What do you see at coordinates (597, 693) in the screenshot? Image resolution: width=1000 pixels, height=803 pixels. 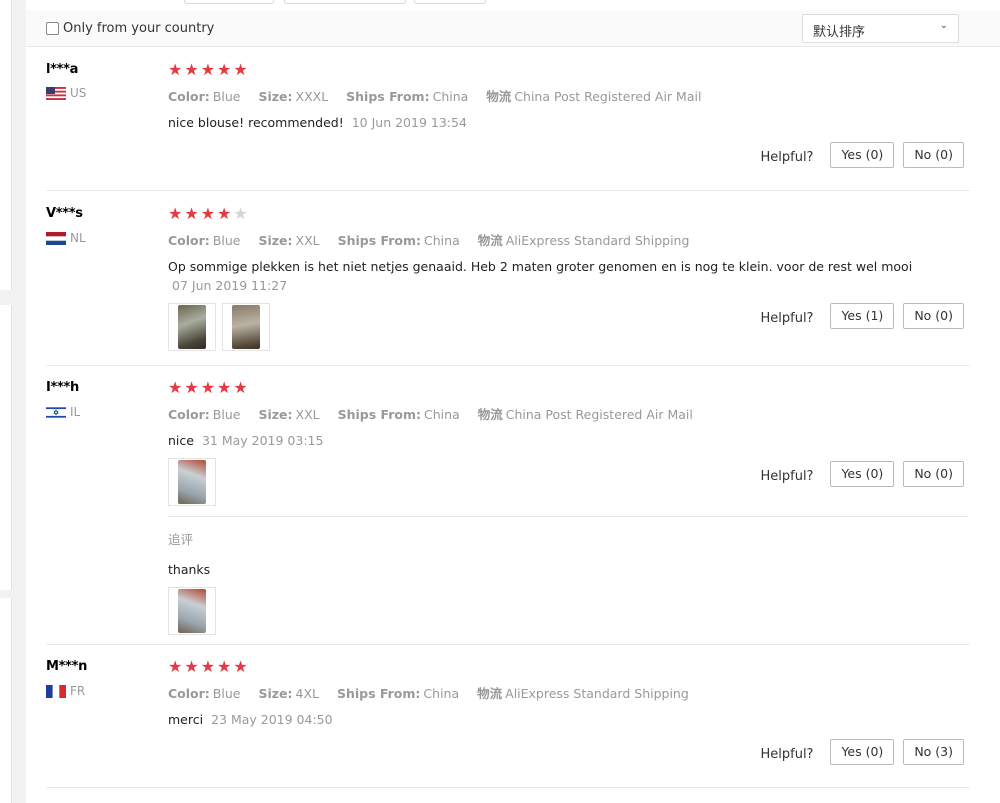 I see `logistics-value: AliExpress Standard Shipping` at bounding box center [597, 693].